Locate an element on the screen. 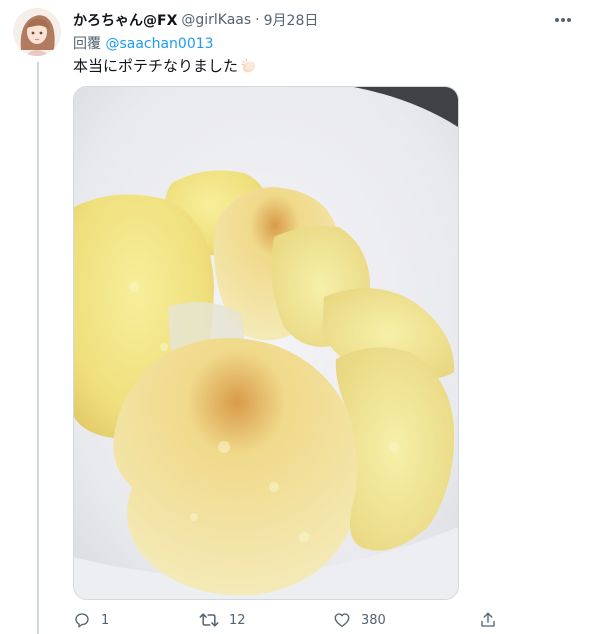 The height and width of the screenshot is (634, 591). reply-context: 回覆 @saachan0013 is located at coordinates (143, 43).